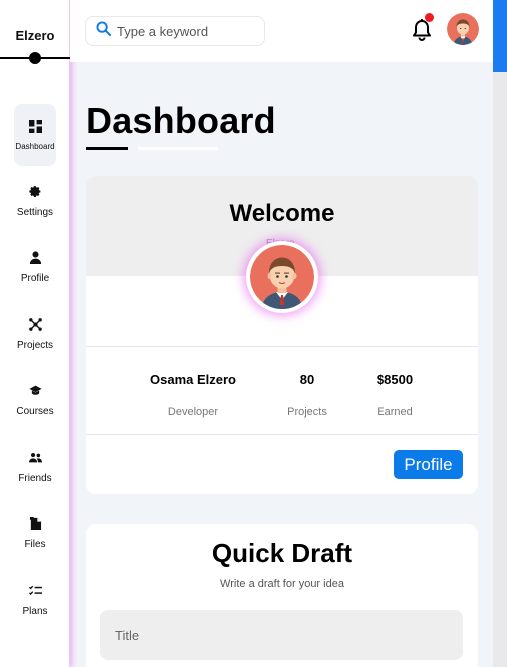 This screenshot has height=667, width=507. Describe the element at coordinates (35, 58) in the screenshot. I see `brand-dot` at that location.